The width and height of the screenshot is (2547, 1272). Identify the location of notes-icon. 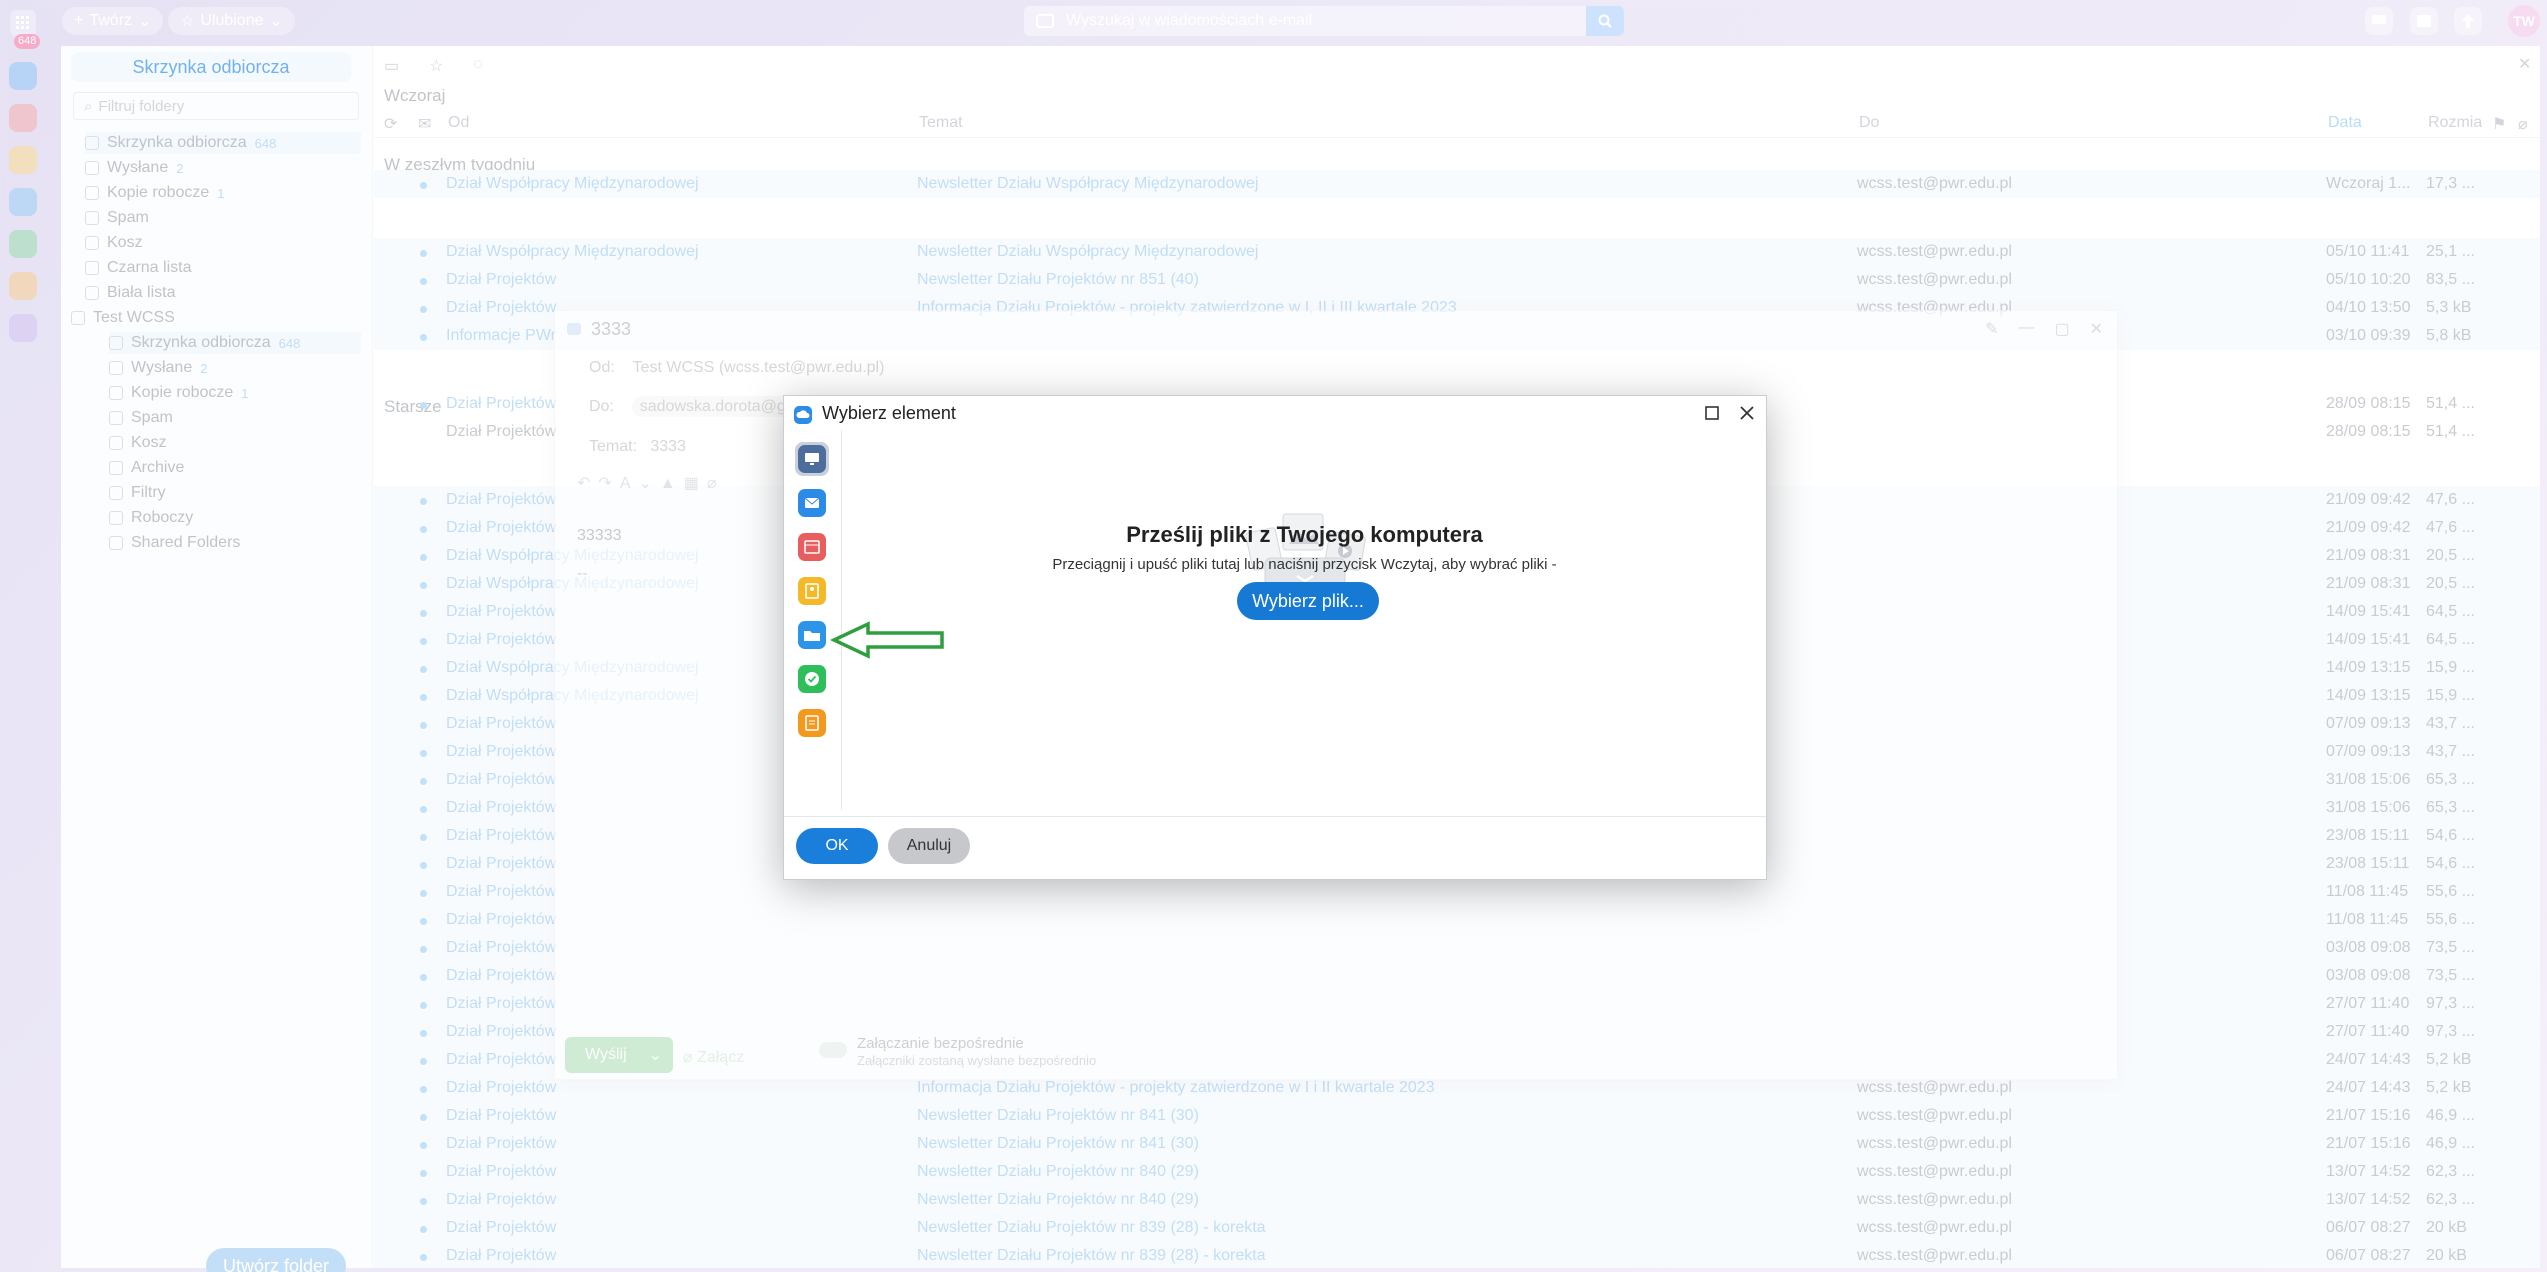
(812, 723).